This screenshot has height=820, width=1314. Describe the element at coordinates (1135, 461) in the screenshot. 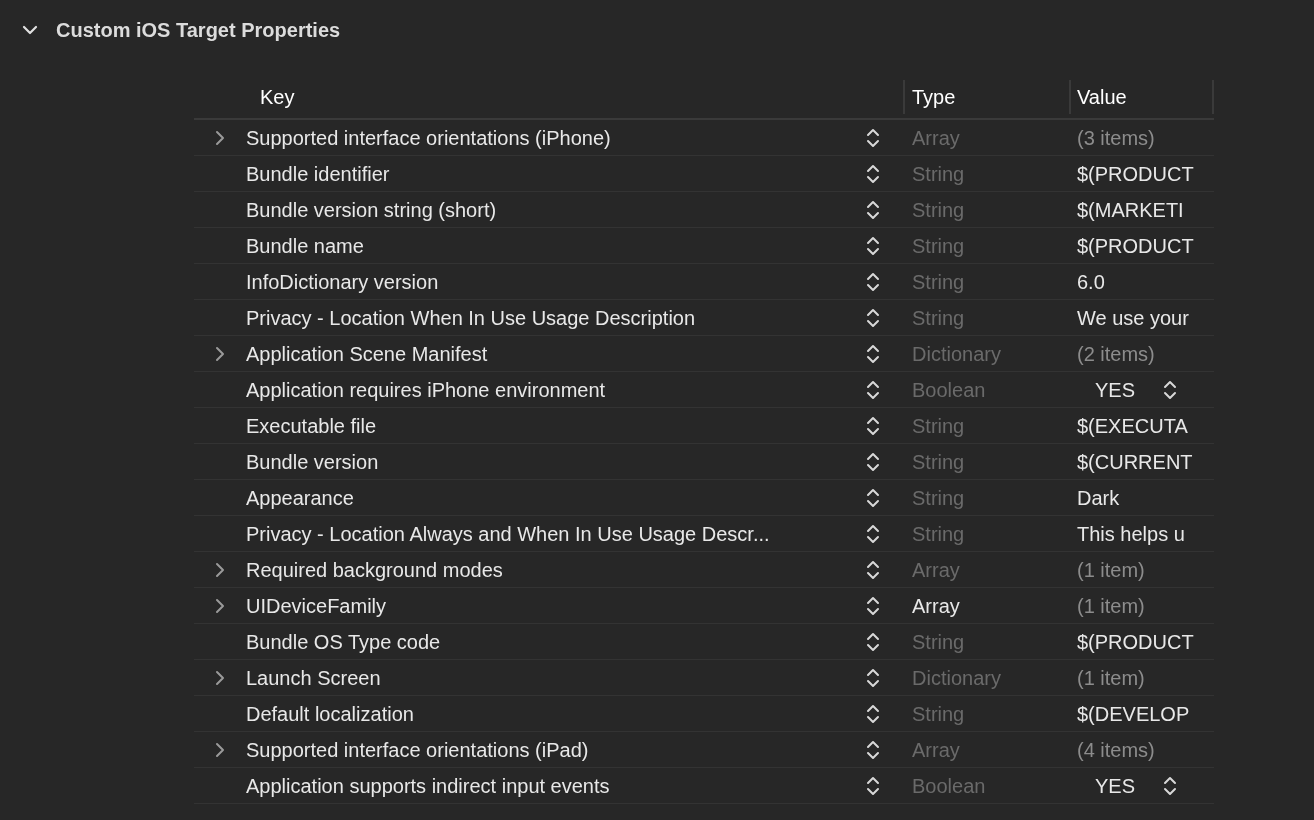

I see `property-value: $(CURRENT` at that location.